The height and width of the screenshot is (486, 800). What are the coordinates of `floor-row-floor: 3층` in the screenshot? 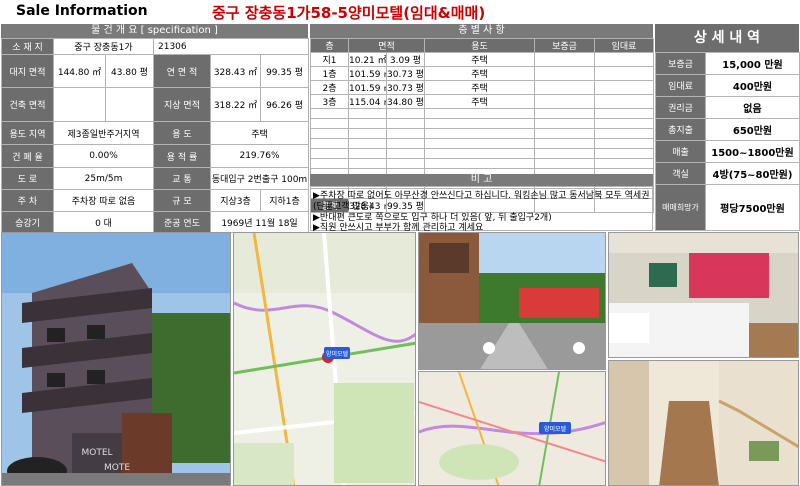 It's located at (329, 101).